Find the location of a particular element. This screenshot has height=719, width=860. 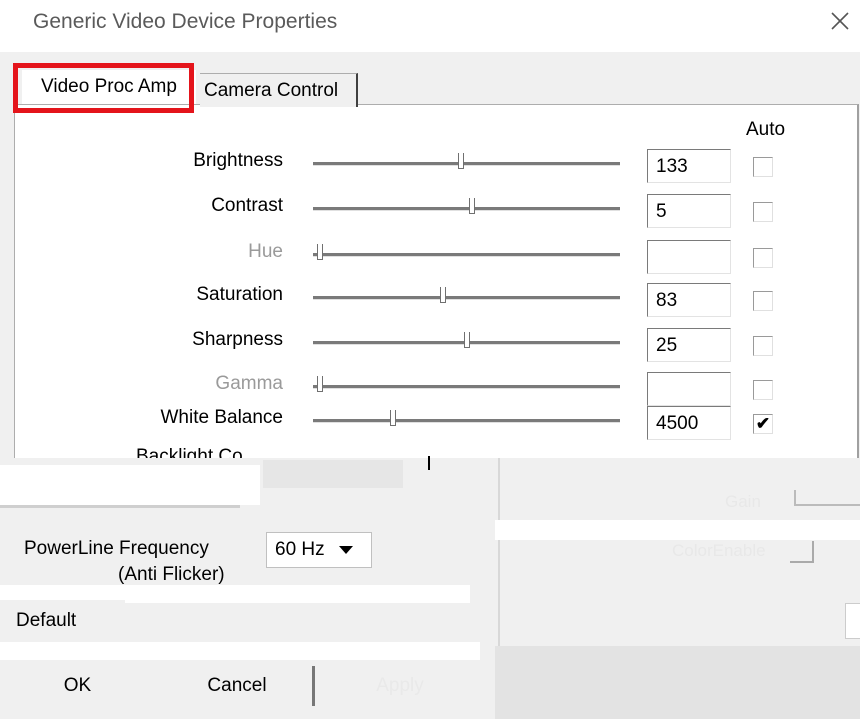

tab-label: Camera Control is located at coordinates (271, 90).